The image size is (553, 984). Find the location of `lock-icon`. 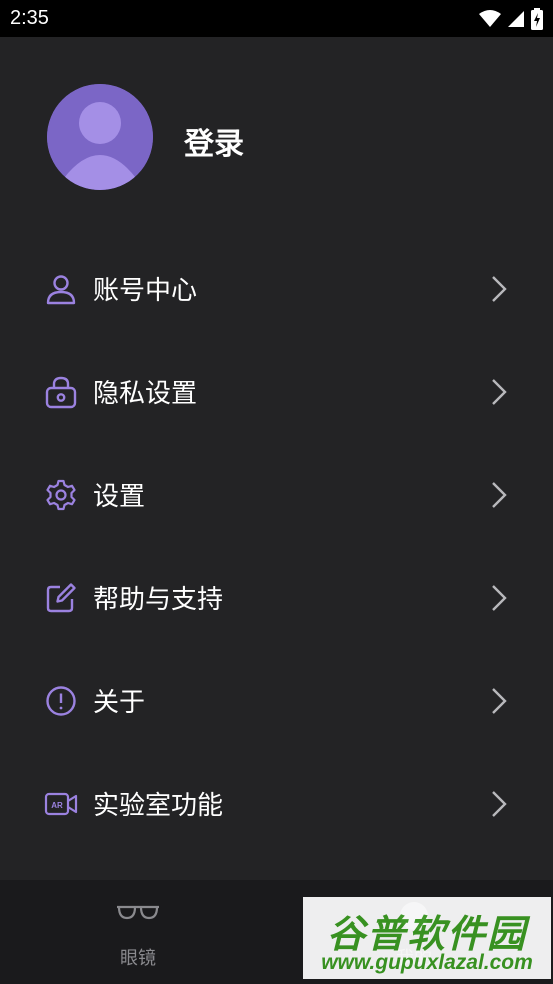

lock-icon is located at coordinates (61, 392).